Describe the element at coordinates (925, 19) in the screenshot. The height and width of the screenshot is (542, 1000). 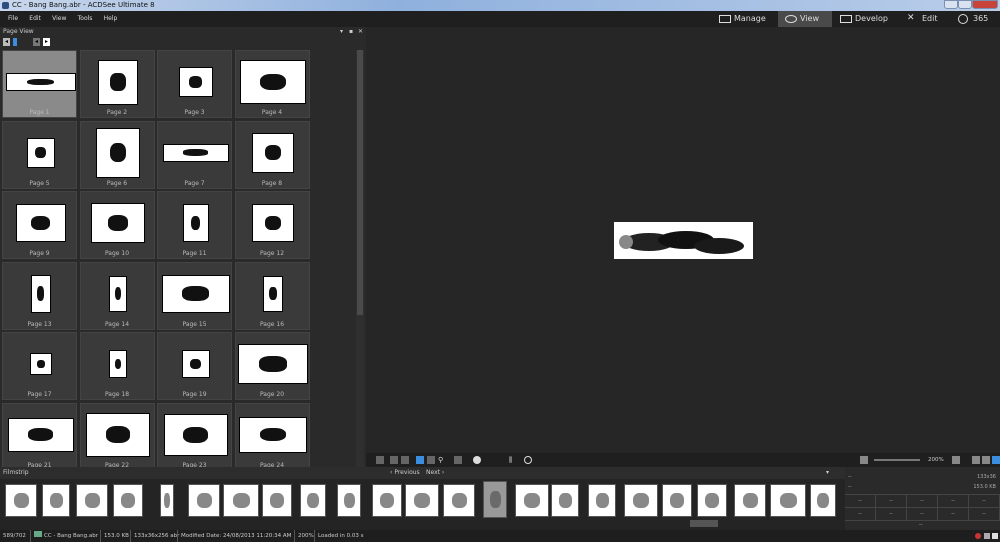
I see `mode-edit: ✕ Edit` at that location.